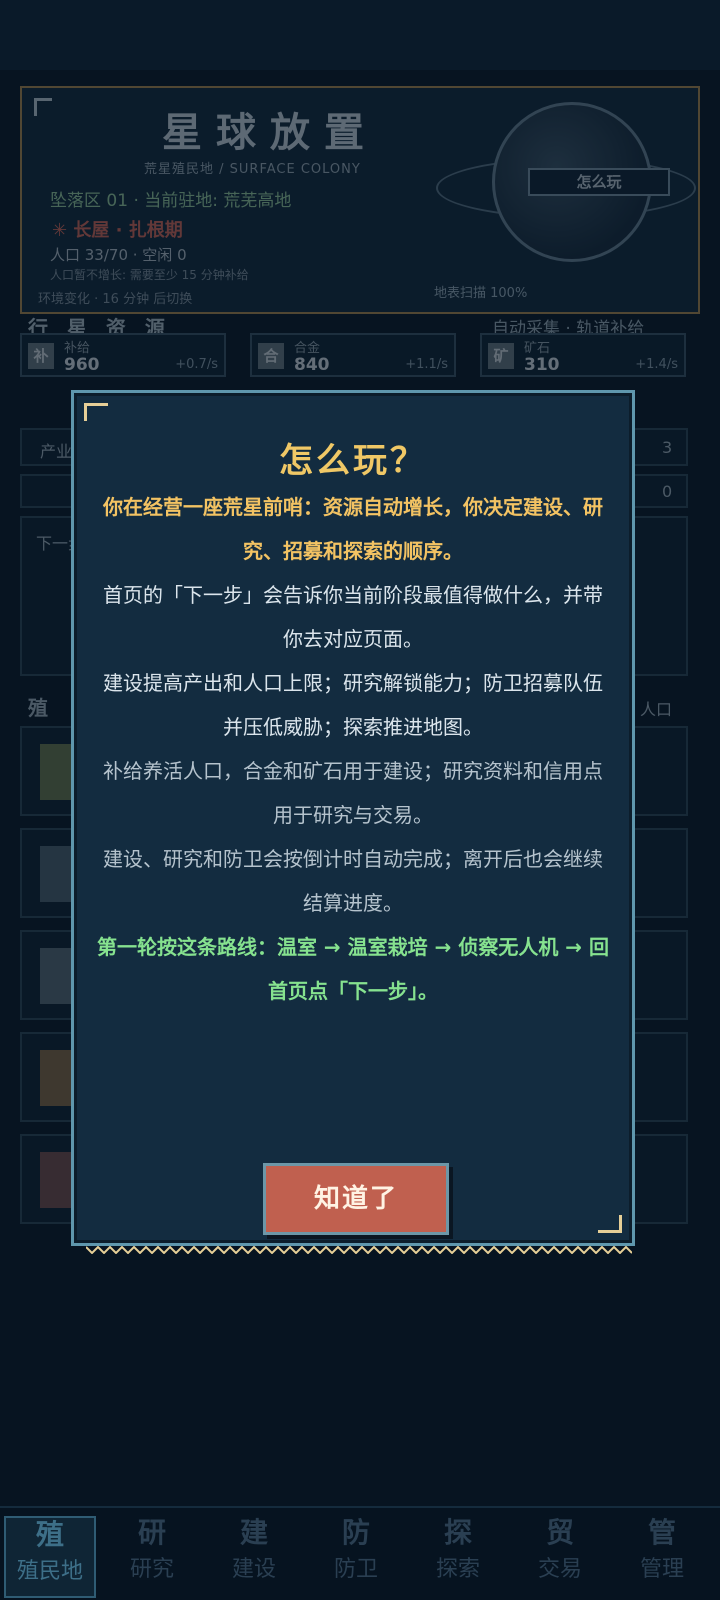  I want to click on resource-value: 960, so click(82, 365).